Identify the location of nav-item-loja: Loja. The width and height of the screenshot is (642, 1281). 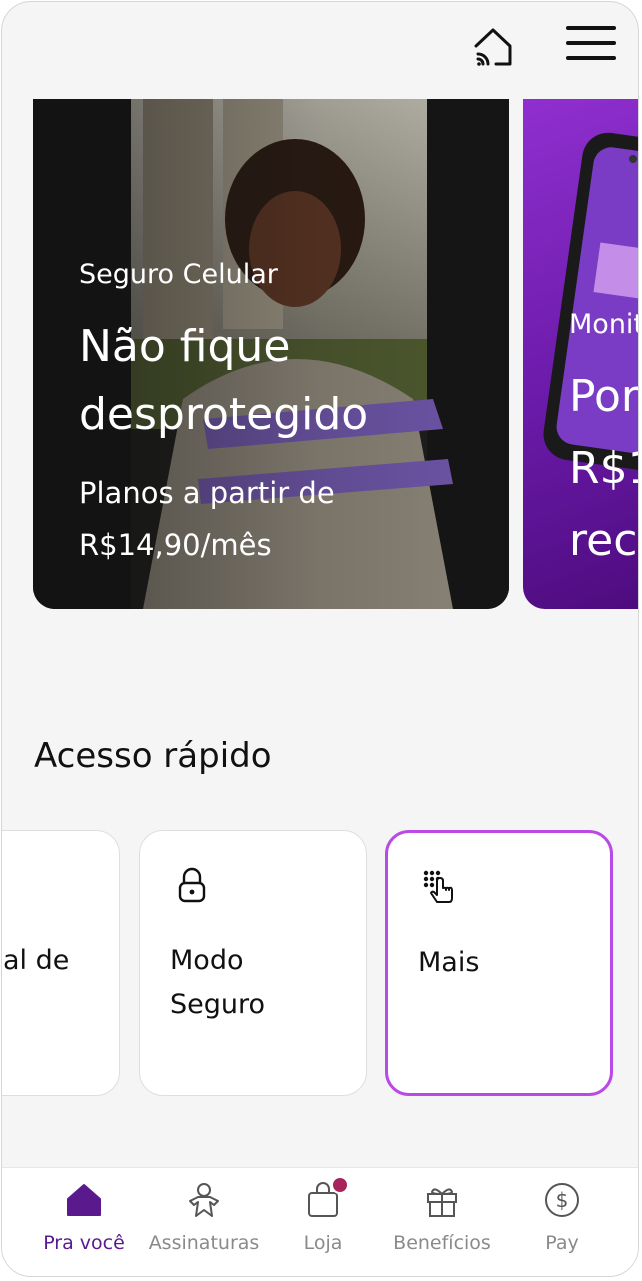
(323, 1215).